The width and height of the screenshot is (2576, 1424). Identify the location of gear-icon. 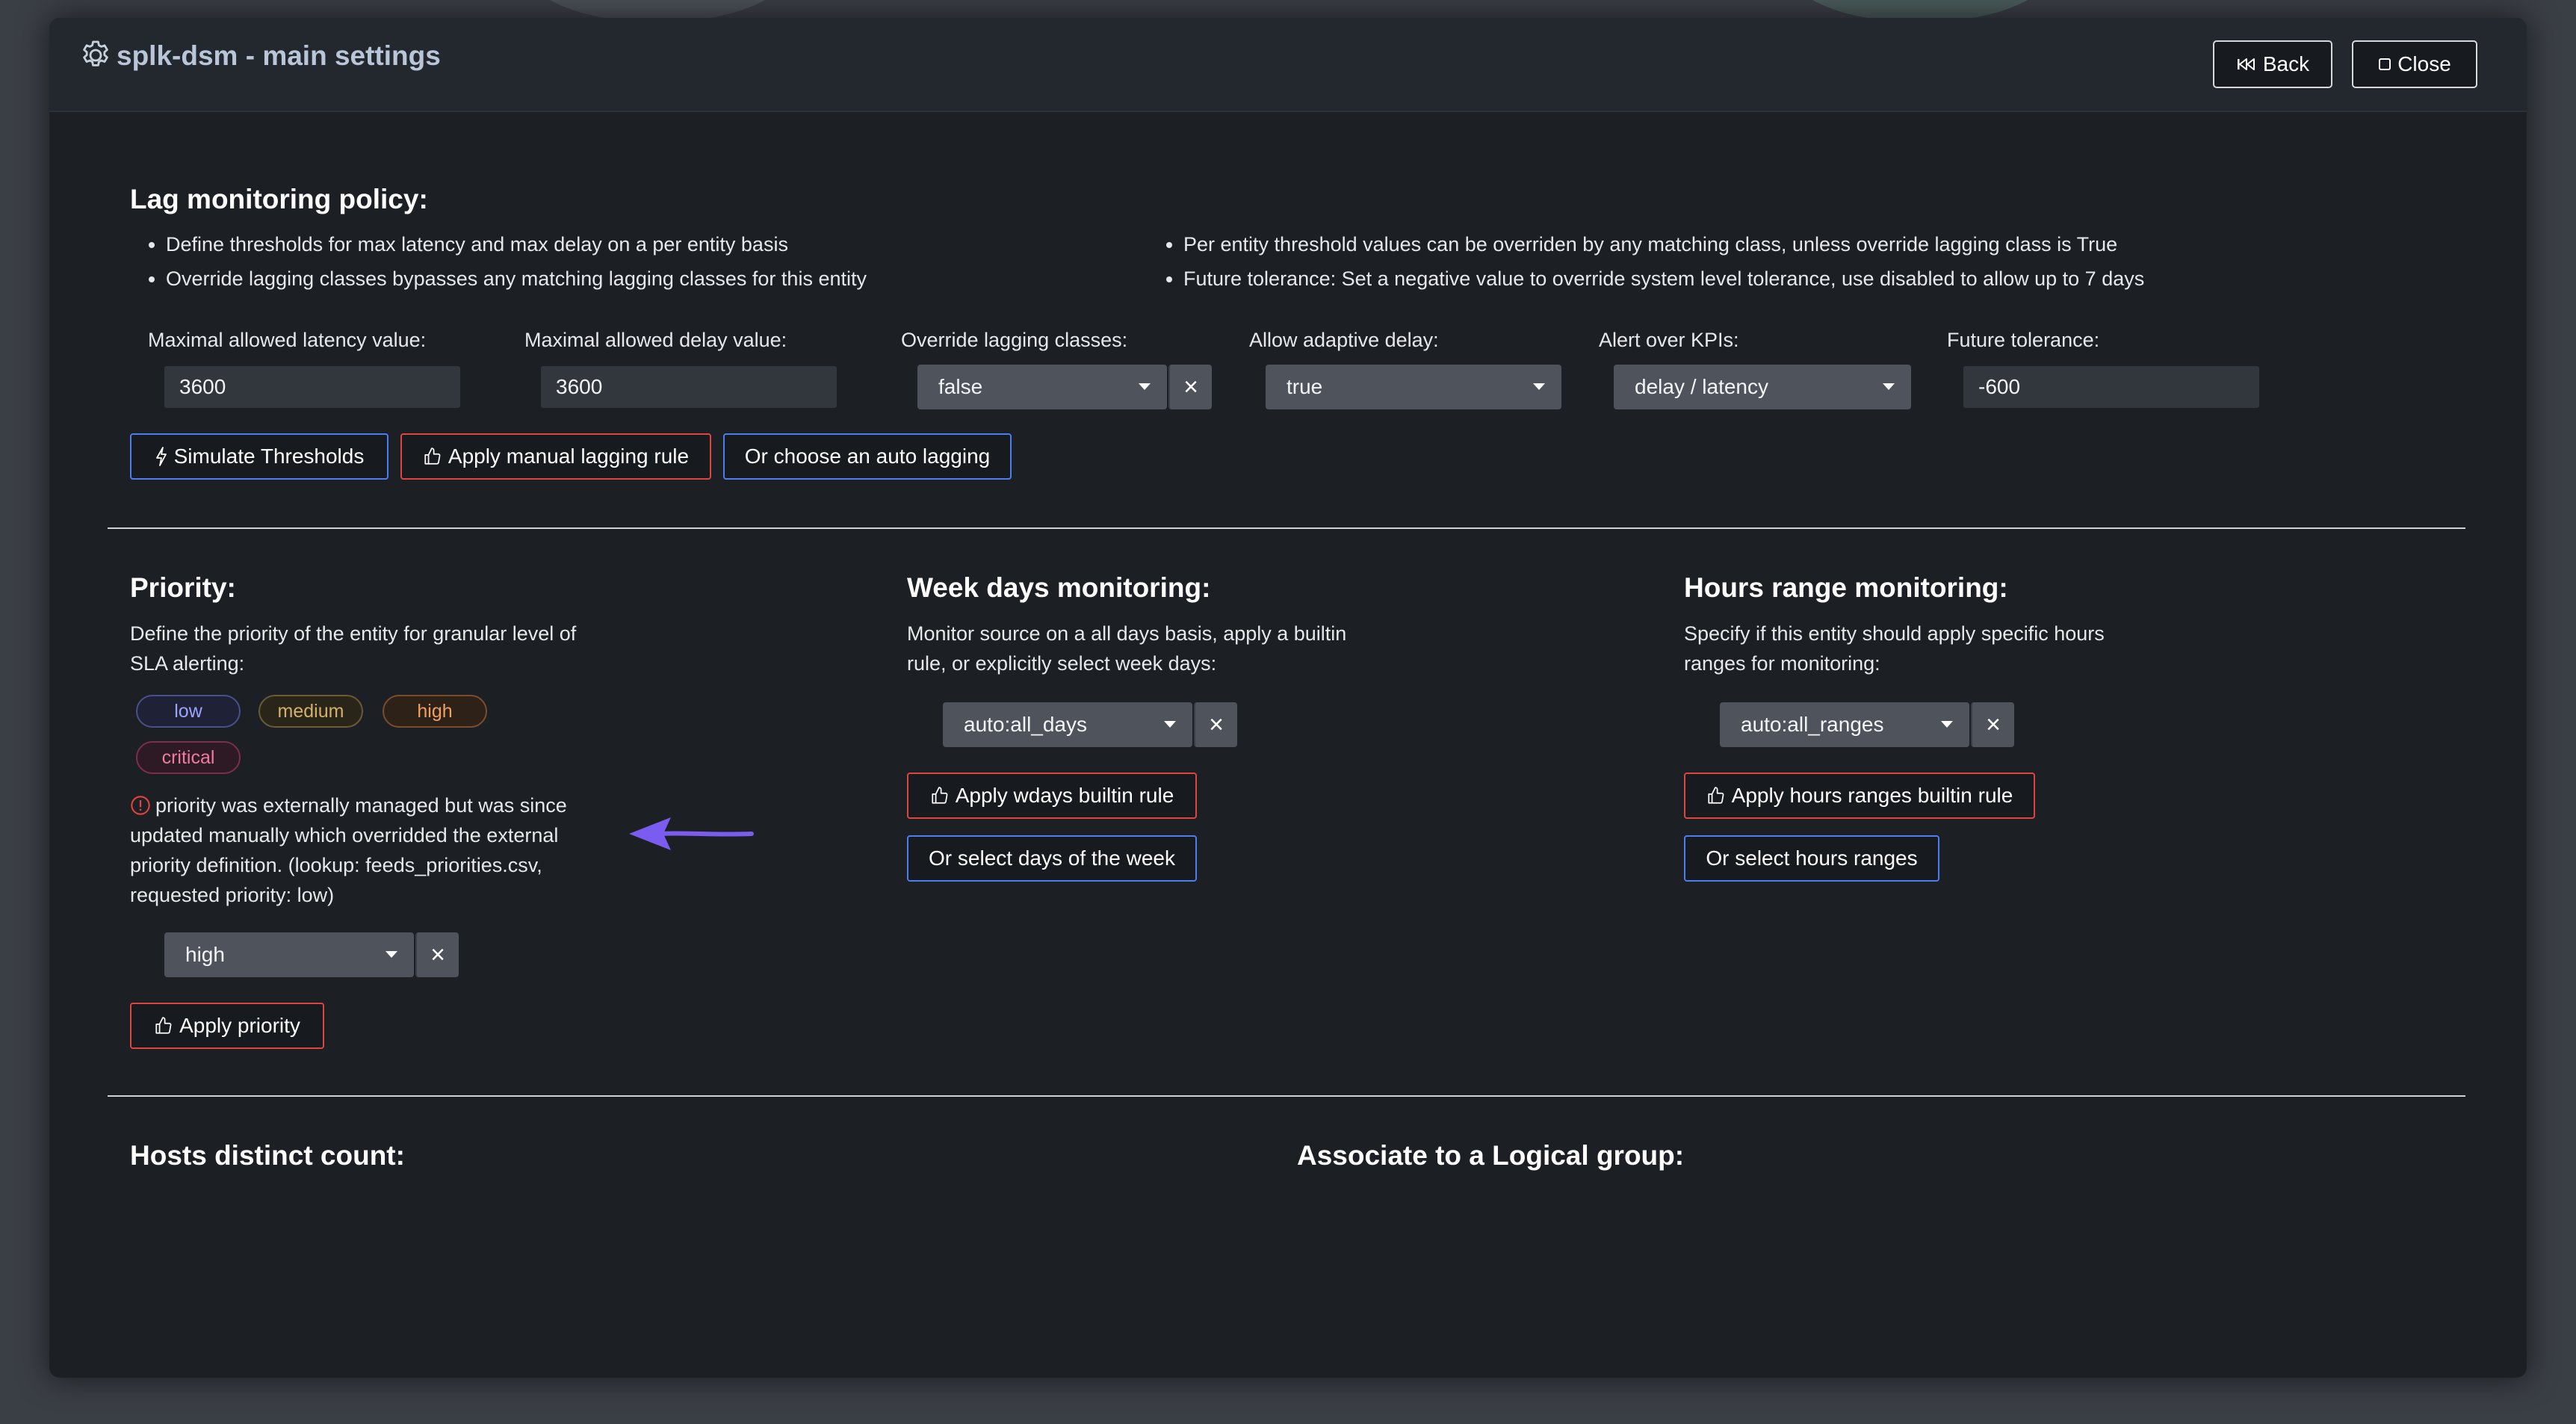
(95, 53).